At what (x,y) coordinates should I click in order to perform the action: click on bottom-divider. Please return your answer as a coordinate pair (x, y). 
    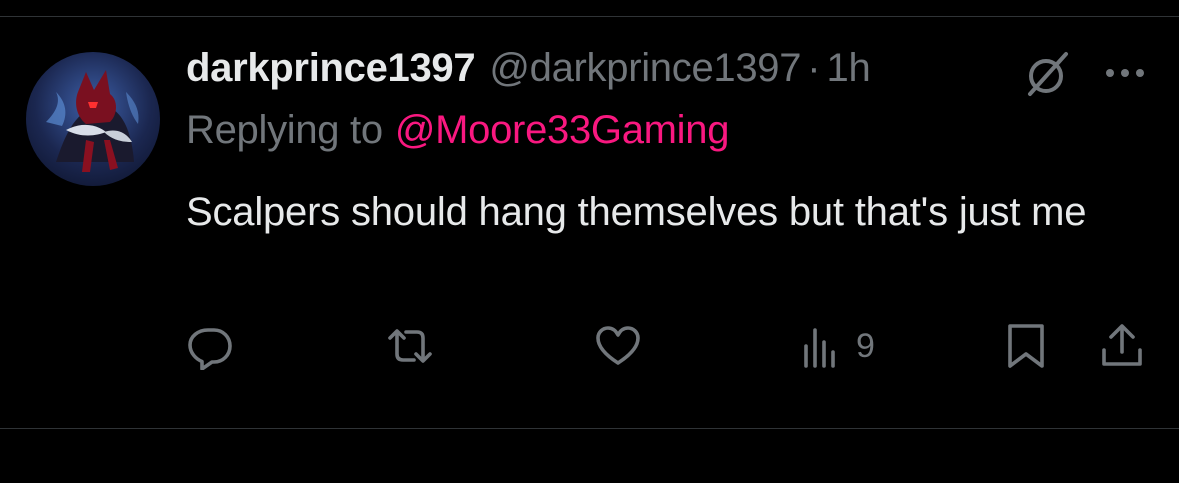
    Looking at the image, I should click on (589, 428).